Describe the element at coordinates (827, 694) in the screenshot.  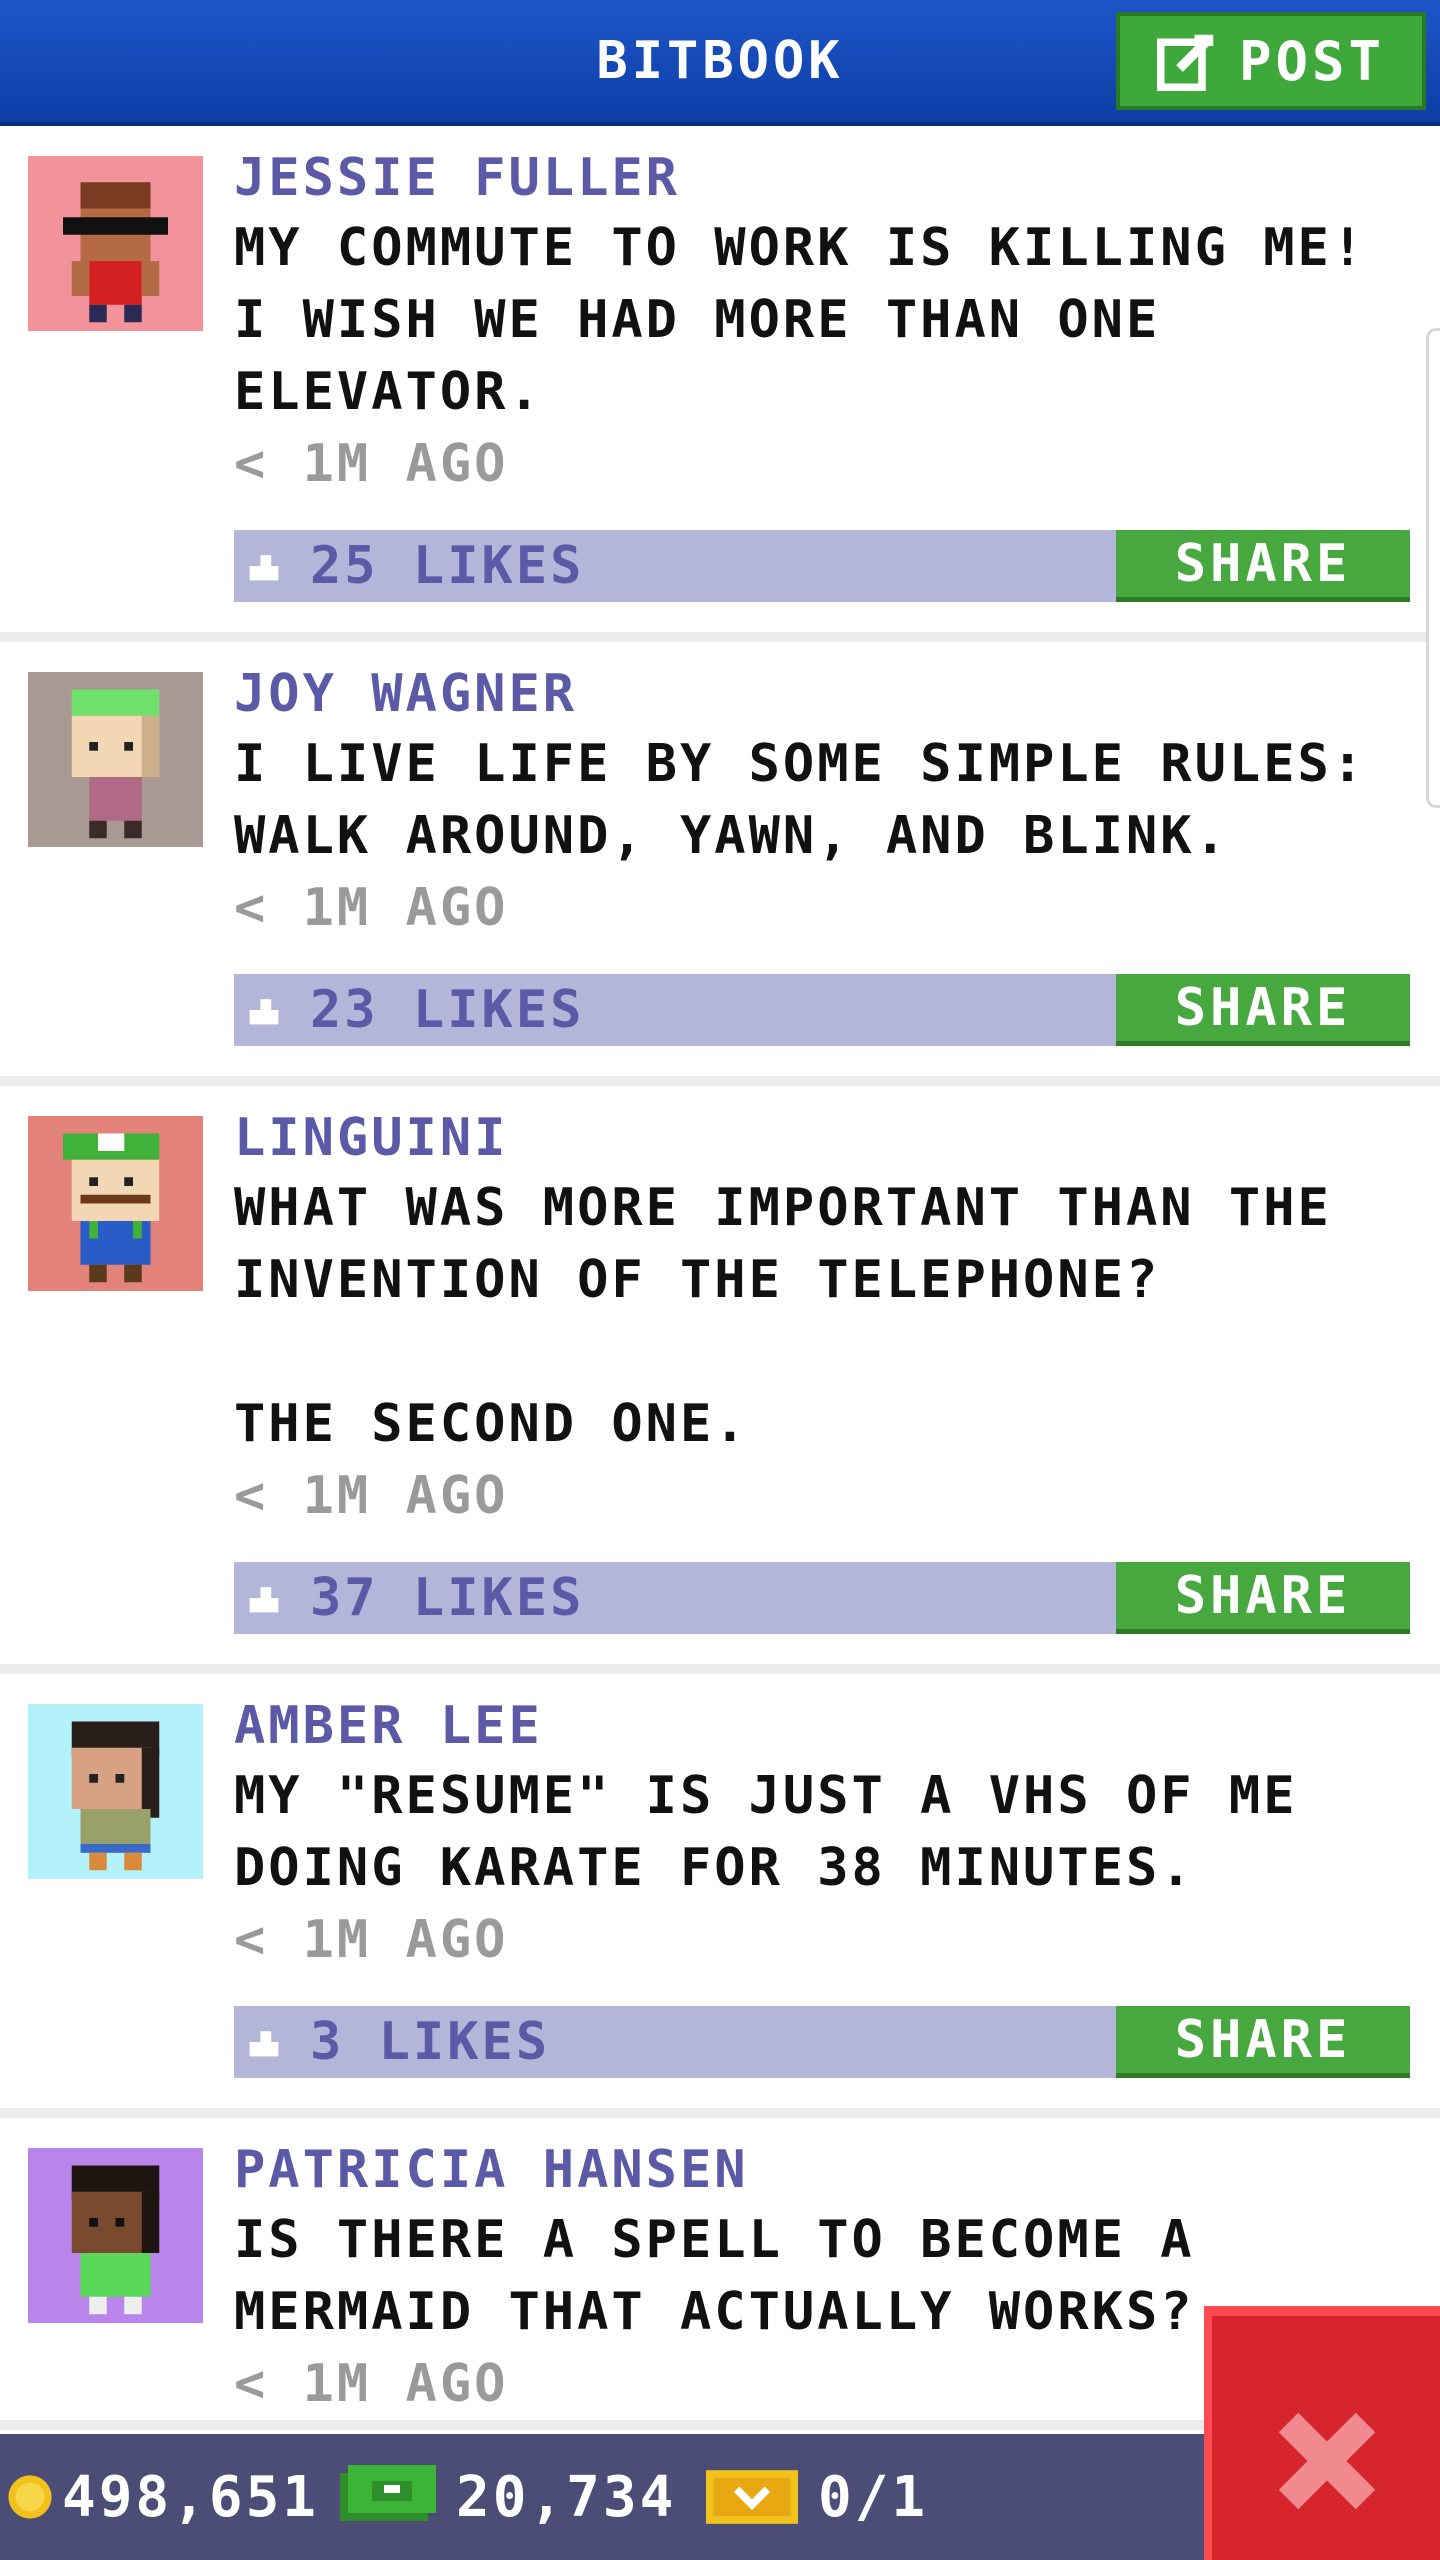
I see `post-author: JOY WAGNER` at that location.